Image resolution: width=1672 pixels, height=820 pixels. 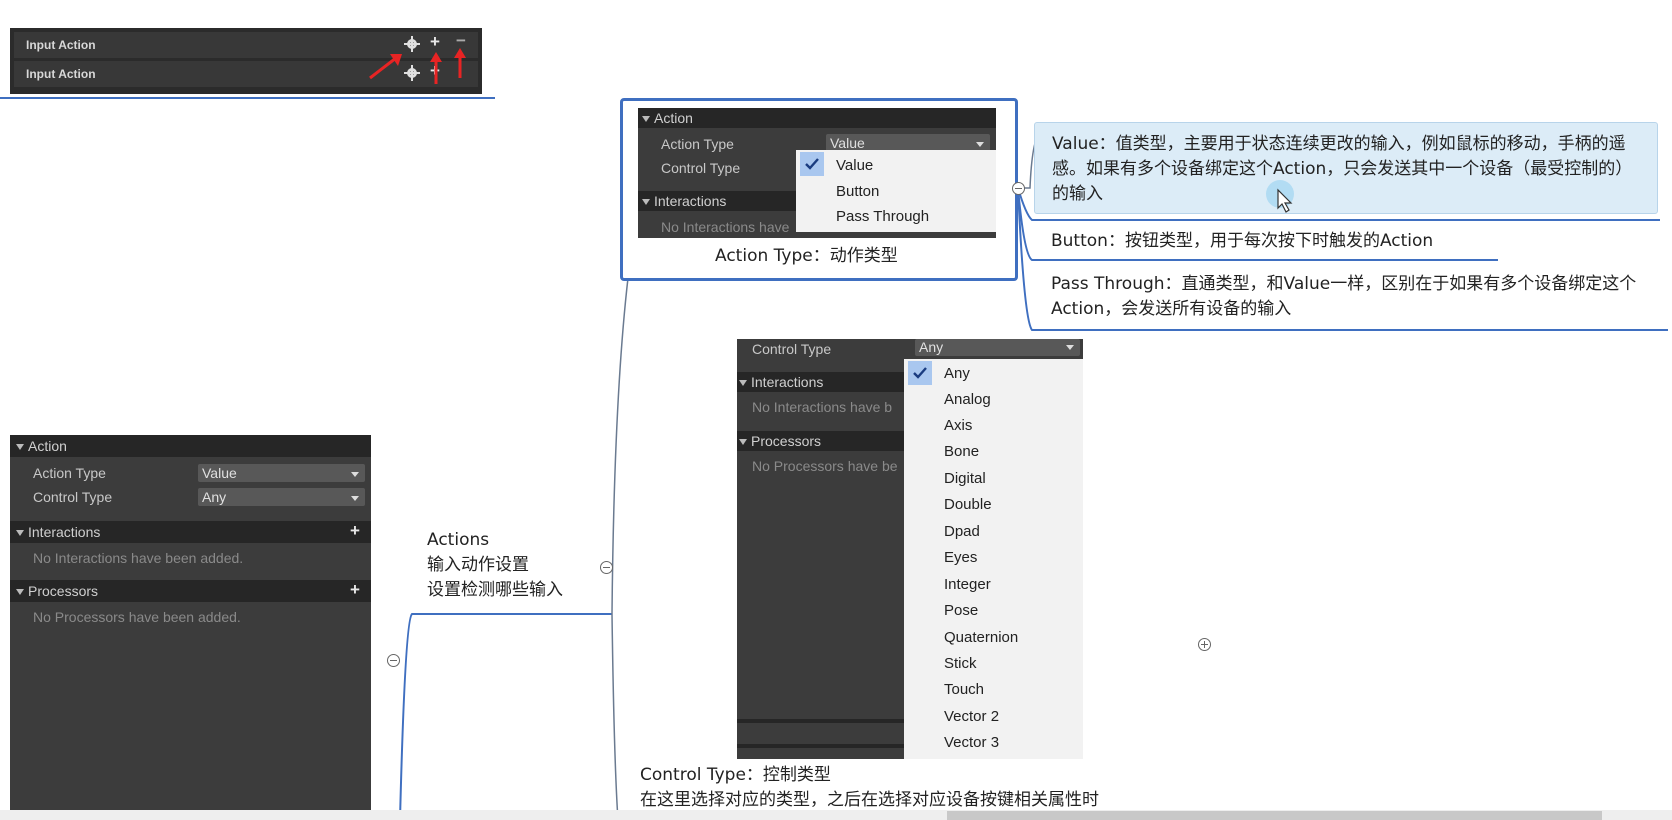 I want to click on actions-node: Actions 输入动作设置 设置检测哪些输入, so click(x=495, y=565).